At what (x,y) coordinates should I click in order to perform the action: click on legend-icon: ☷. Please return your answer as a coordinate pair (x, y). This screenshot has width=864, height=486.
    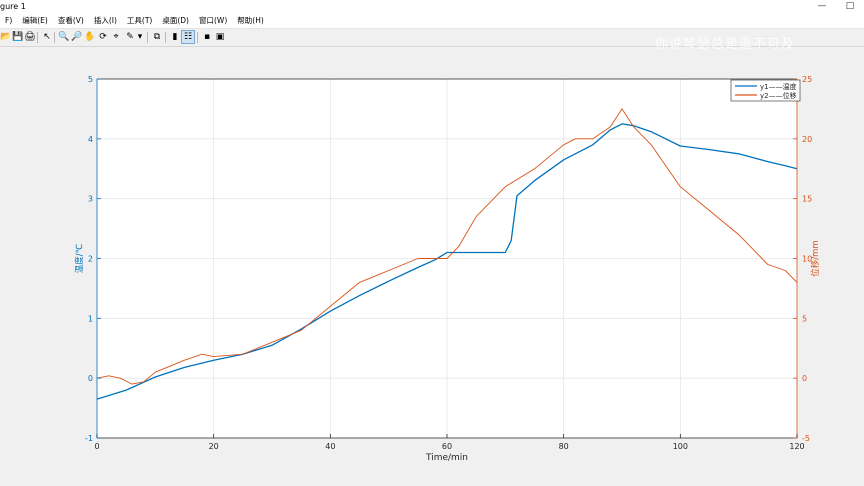
    Looking at the image, I should click on (188, 37).